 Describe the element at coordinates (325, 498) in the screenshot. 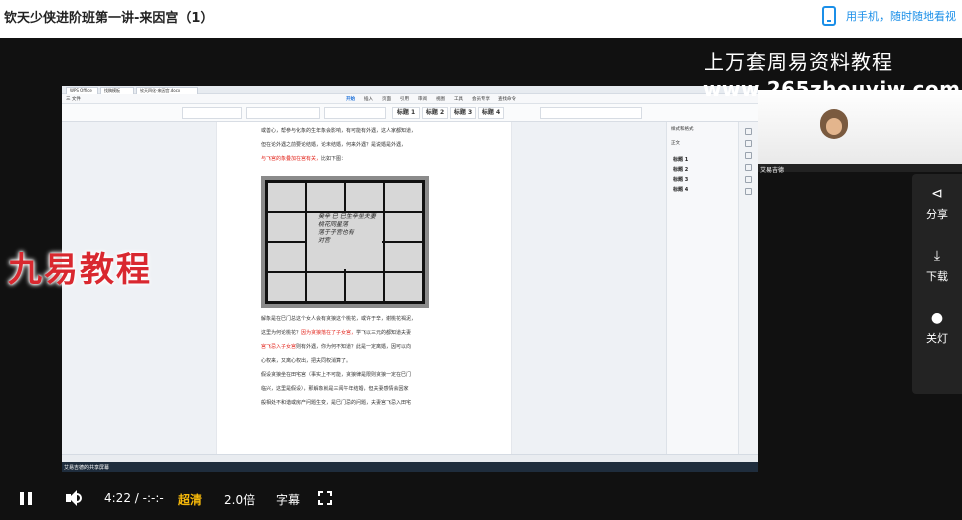

I see `fullscreen-button` at that location.